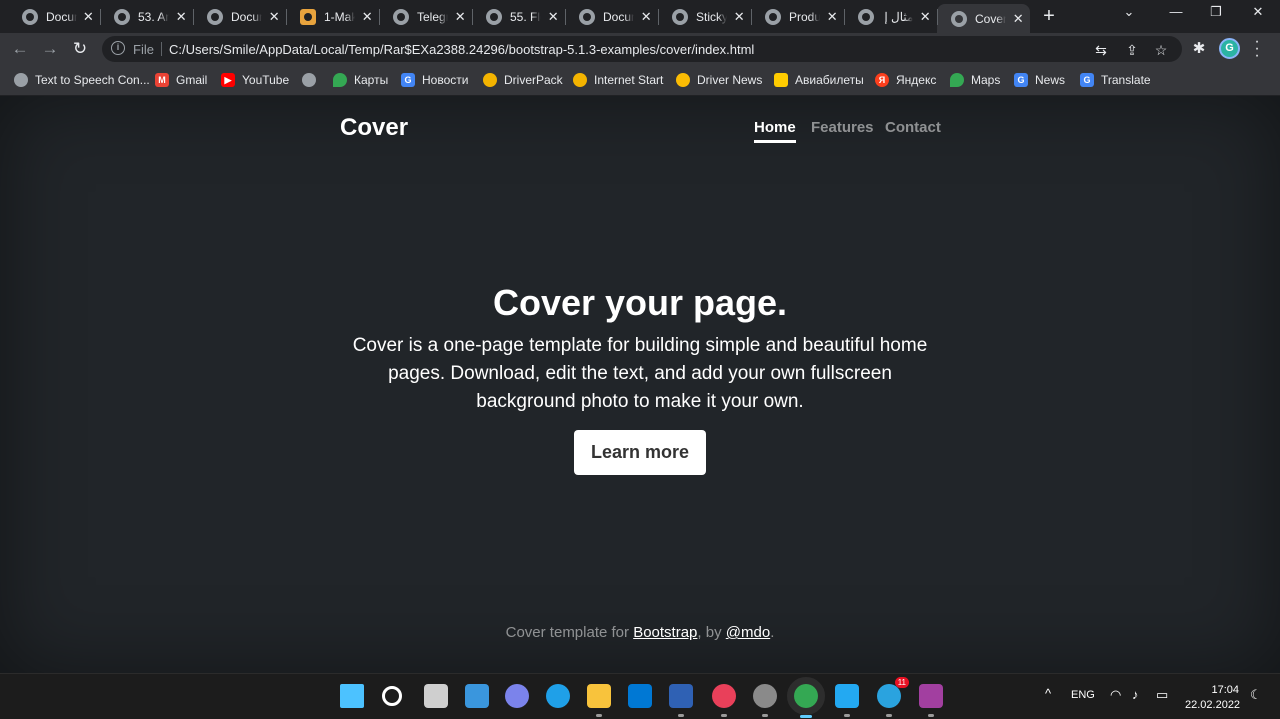  I want to click on notification-icon: ☾, so click(1256, 695).